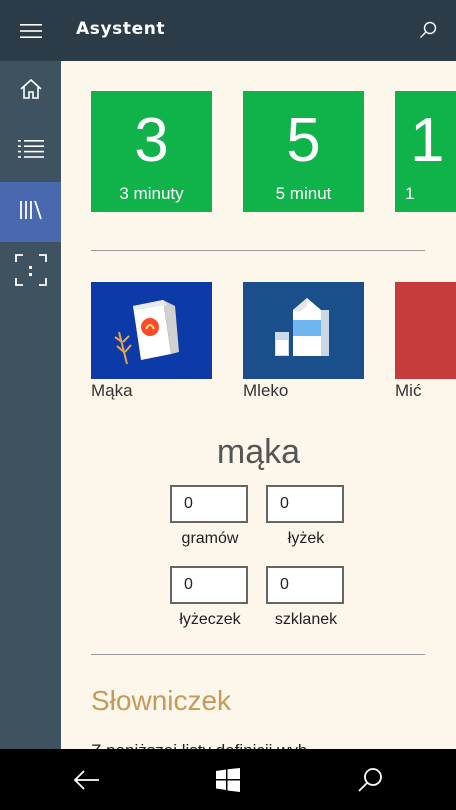  What do you see at coordinates (151, 193) in the screenshot?
I see `timer-label: 3 minuty` at bounding box center [151, 193].